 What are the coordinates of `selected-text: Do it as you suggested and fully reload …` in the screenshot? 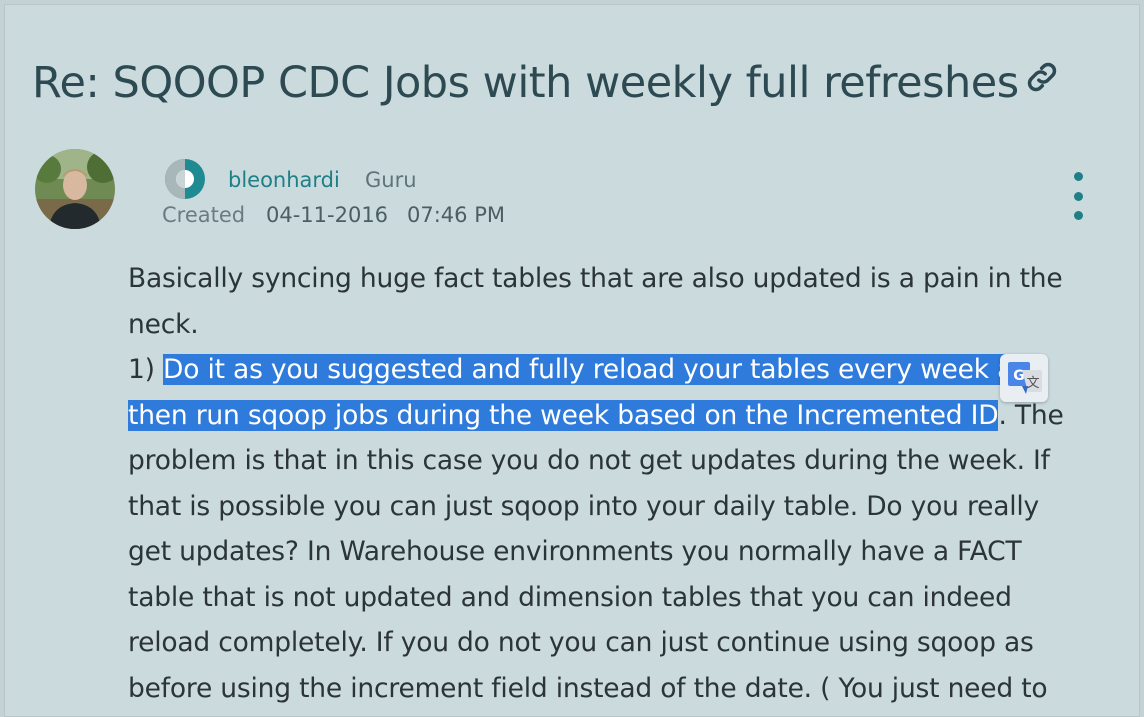 It's located at (588, 369).